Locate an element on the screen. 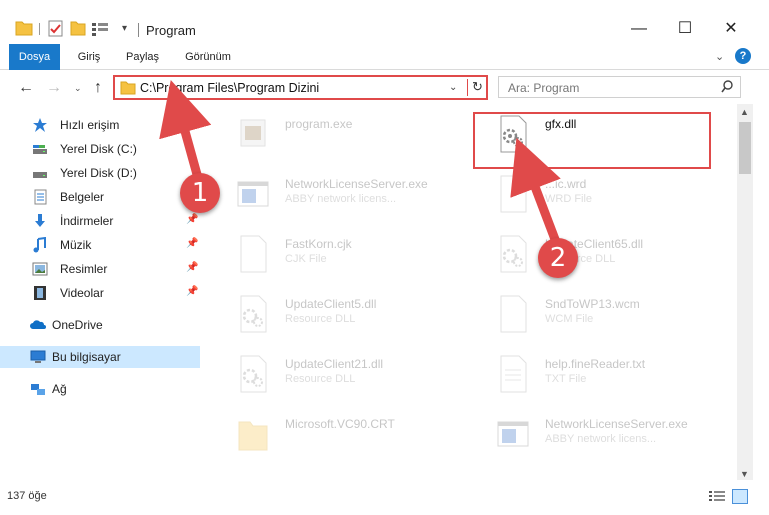  sidebar-item-onedrive: OneDrive is located at coordinates (100, 325).